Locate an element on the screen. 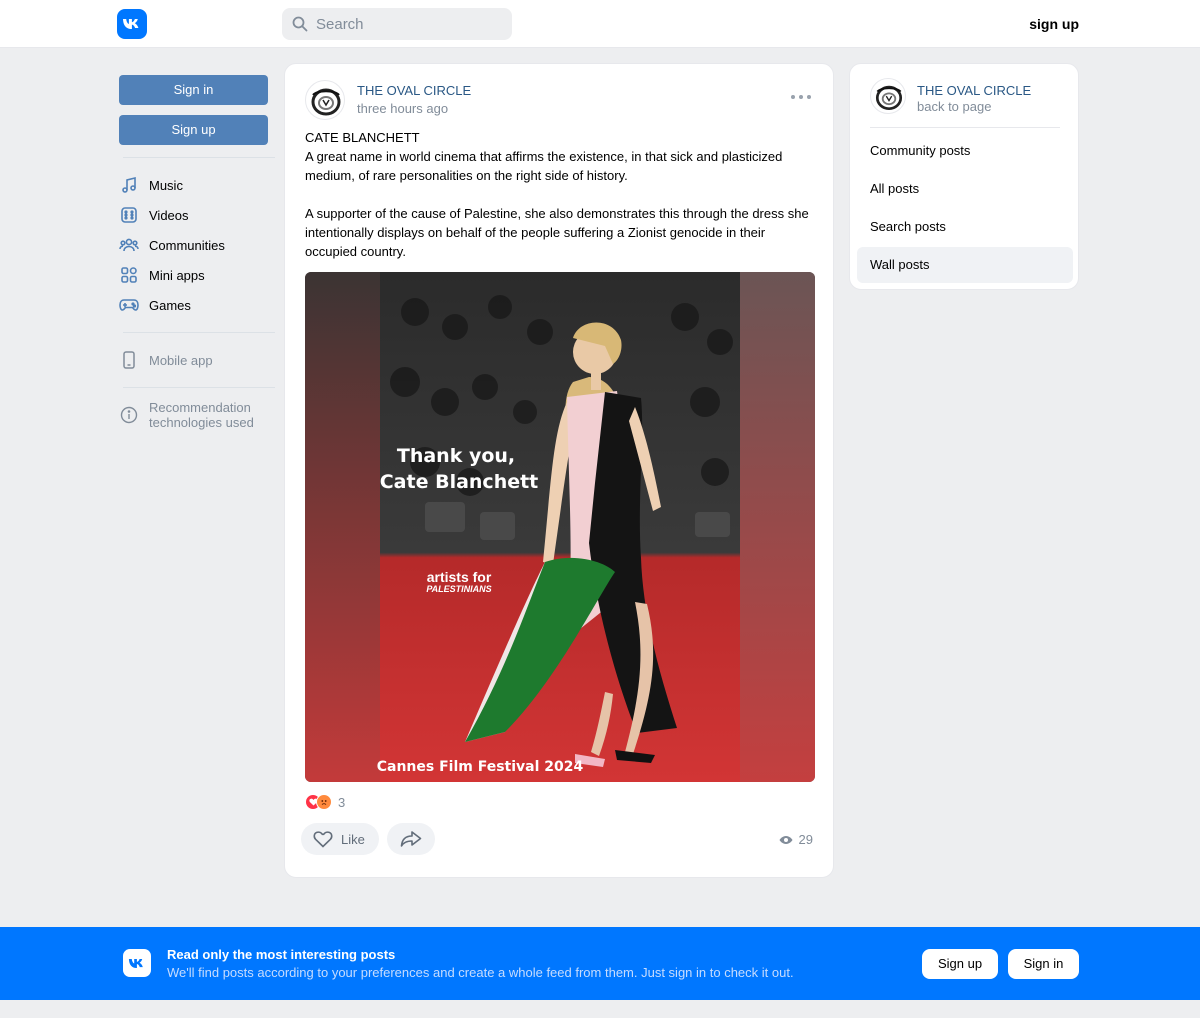 This screenshot has height=1018, width=1200. search-box is located at coordinates (397, 24).